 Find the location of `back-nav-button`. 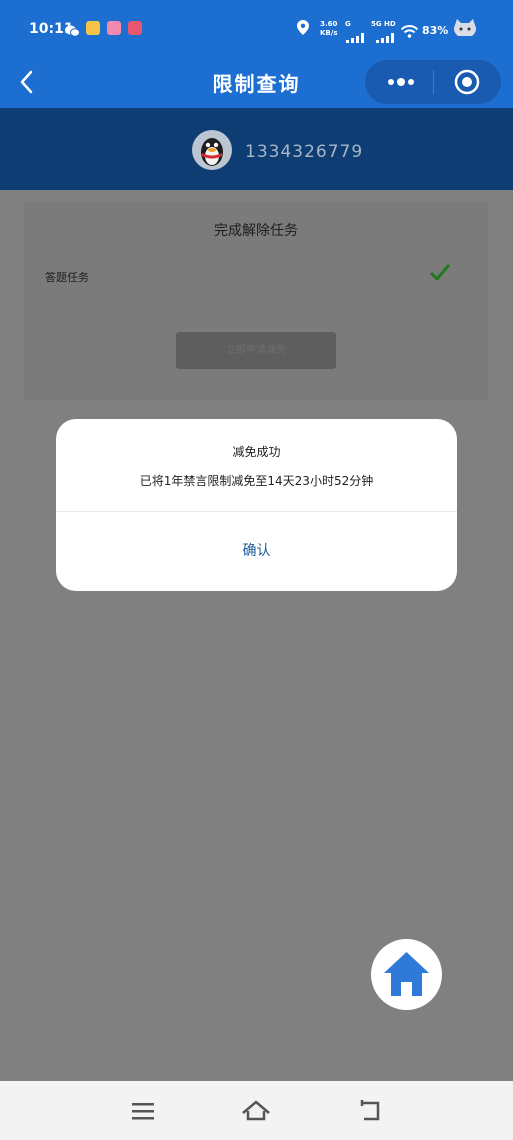

back-nav-button is located at coordinates (370, 1111).